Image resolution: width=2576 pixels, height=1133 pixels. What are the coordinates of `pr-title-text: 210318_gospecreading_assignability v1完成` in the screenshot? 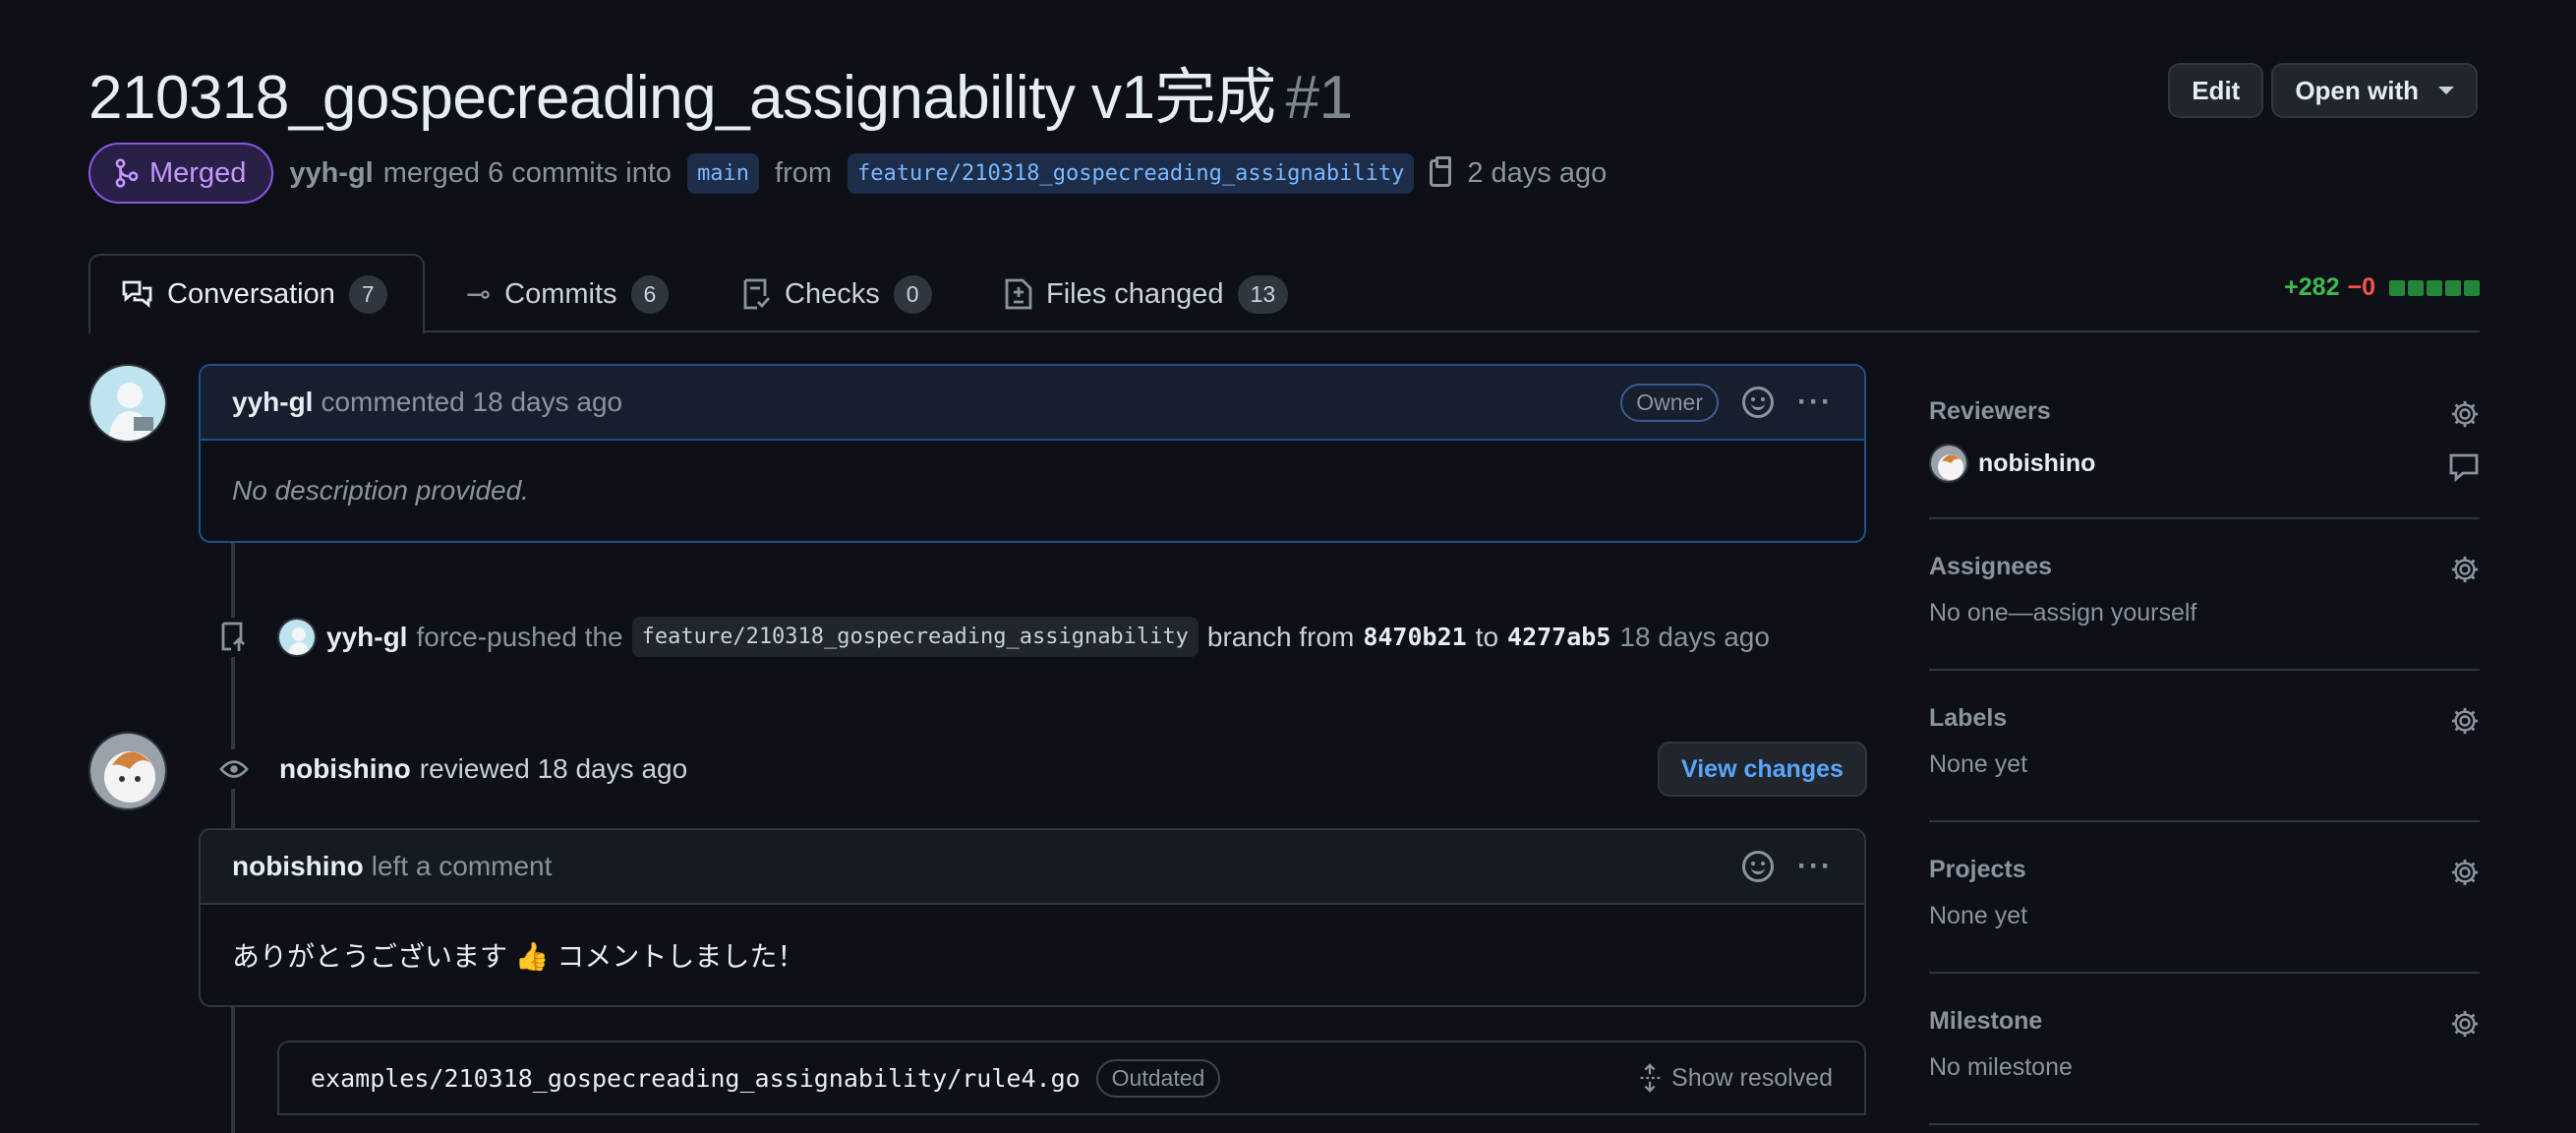 It's located at (682, 98).